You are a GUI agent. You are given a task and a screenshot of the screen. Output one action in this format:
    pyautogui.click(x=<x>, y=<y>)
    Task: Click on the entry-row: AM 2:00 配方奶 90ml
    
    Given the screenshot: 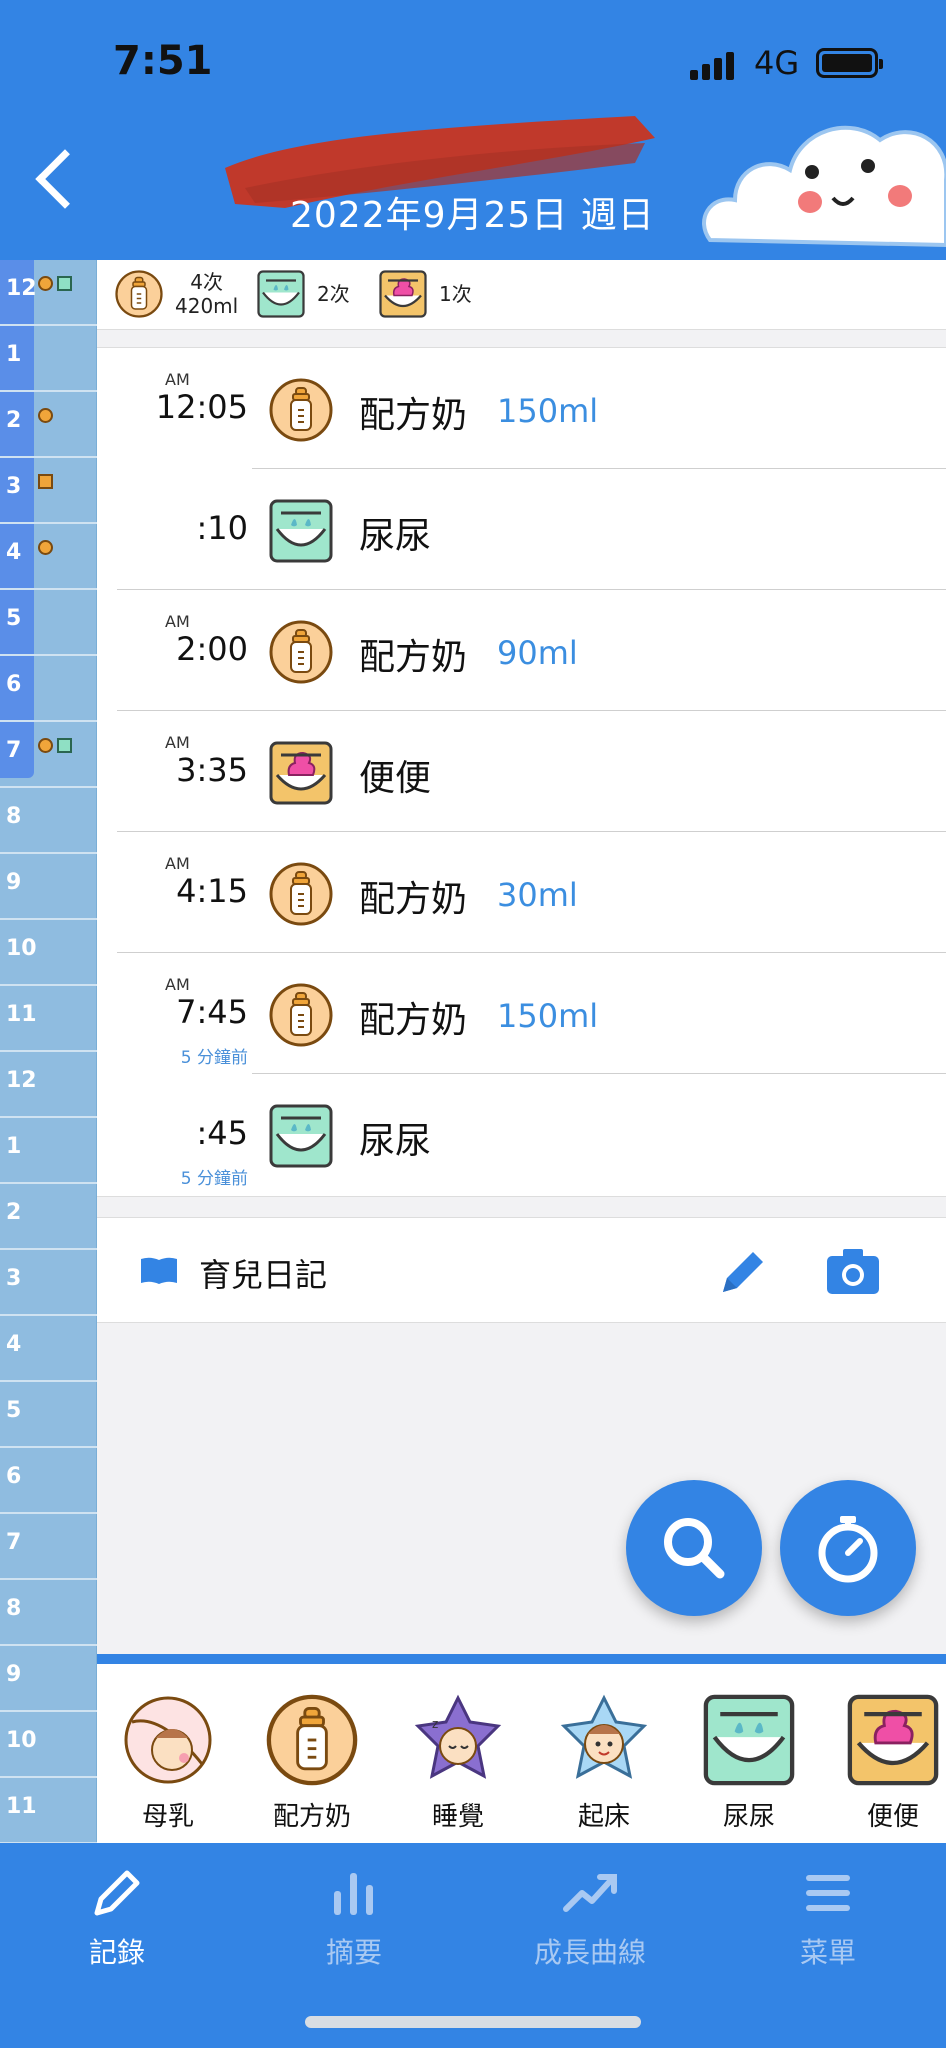 What is the action you would take?
    pyautogui.click(x=521, y=650)
    